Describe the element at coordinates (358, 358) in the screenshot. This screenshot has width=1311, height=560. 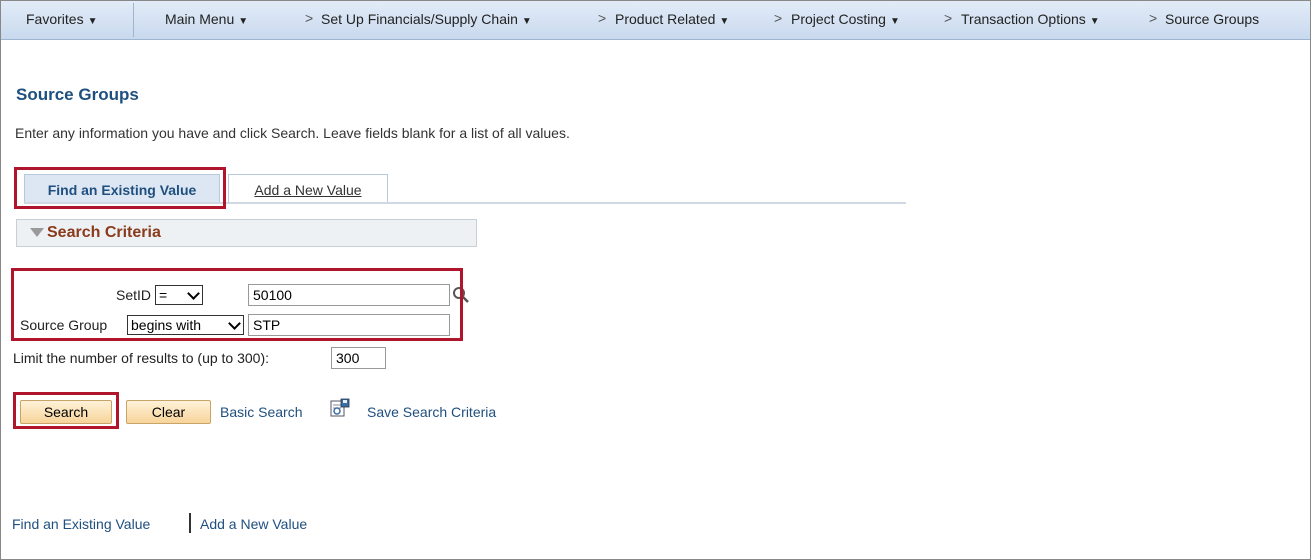
I see `limit-results-input: 300` at that location.